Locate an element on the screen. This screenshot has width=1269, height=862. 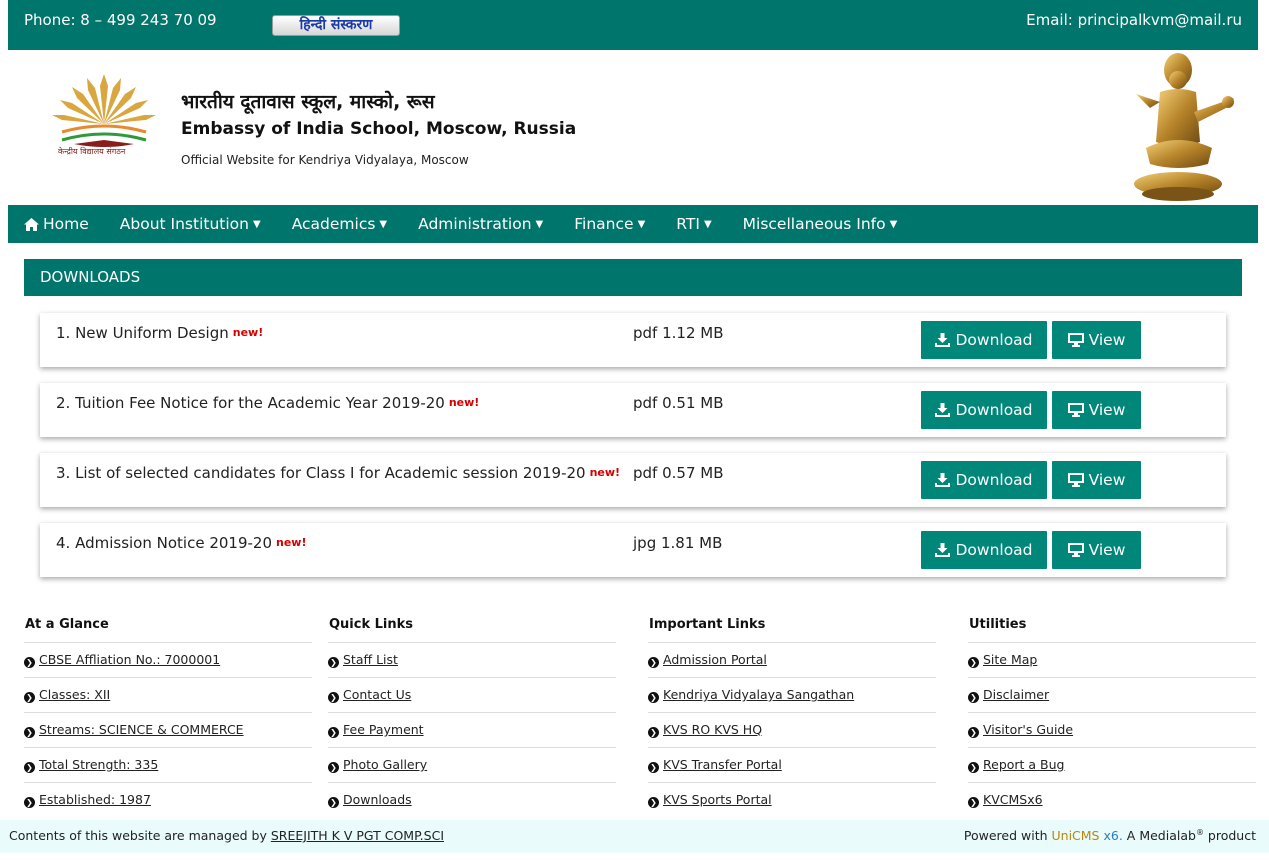
medialab-text: A Medialab is located at coordinates (1161, 836).